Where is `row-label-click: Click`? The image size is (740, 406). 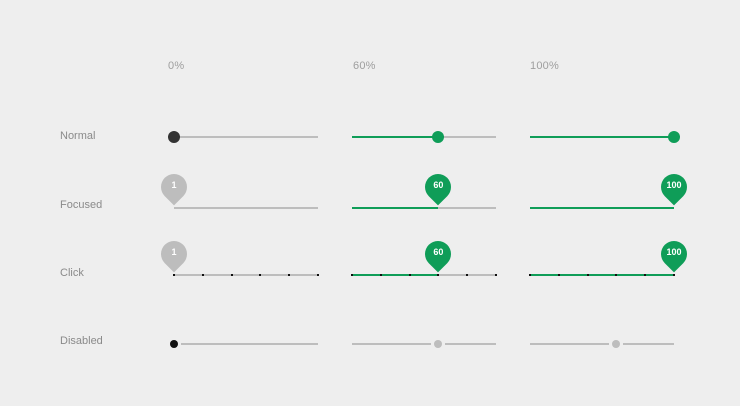 row-label-click: Click is located at coordinates (72, 273).